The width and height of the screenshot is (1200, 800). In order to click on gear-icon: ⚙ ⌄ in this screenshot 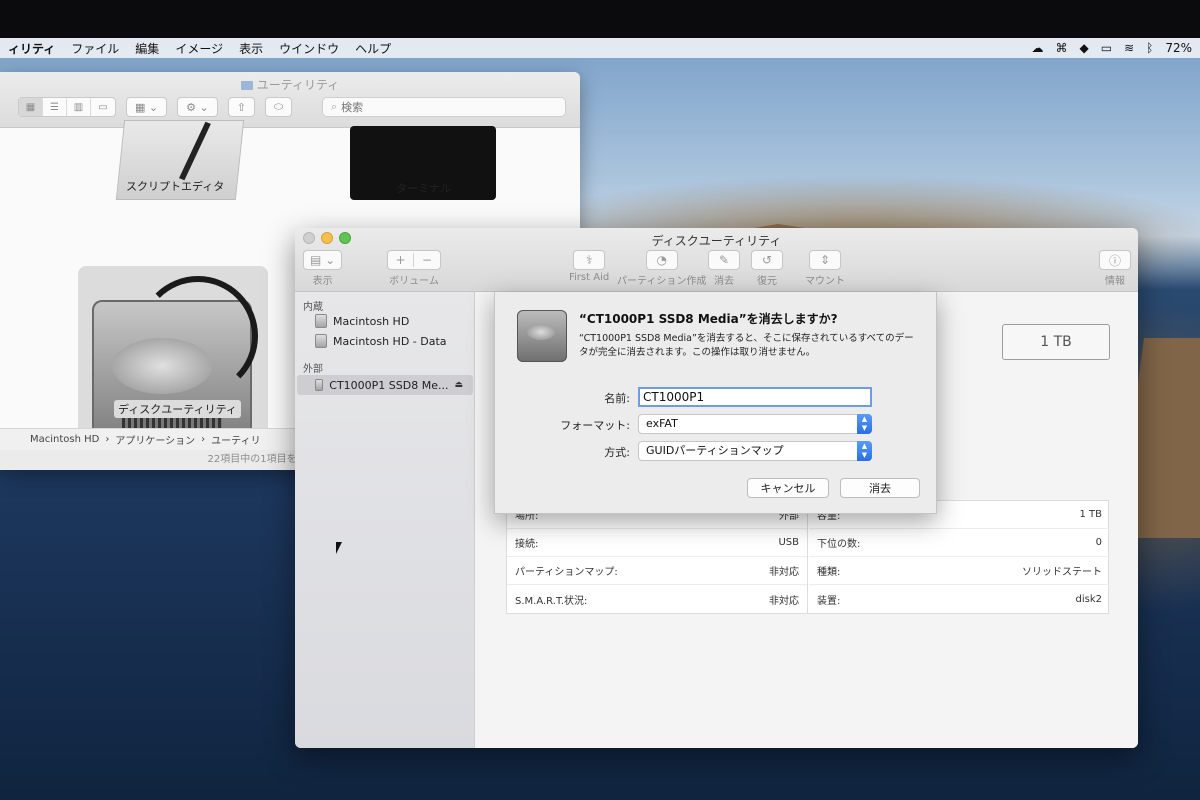, I will do `click(197, 107)`.